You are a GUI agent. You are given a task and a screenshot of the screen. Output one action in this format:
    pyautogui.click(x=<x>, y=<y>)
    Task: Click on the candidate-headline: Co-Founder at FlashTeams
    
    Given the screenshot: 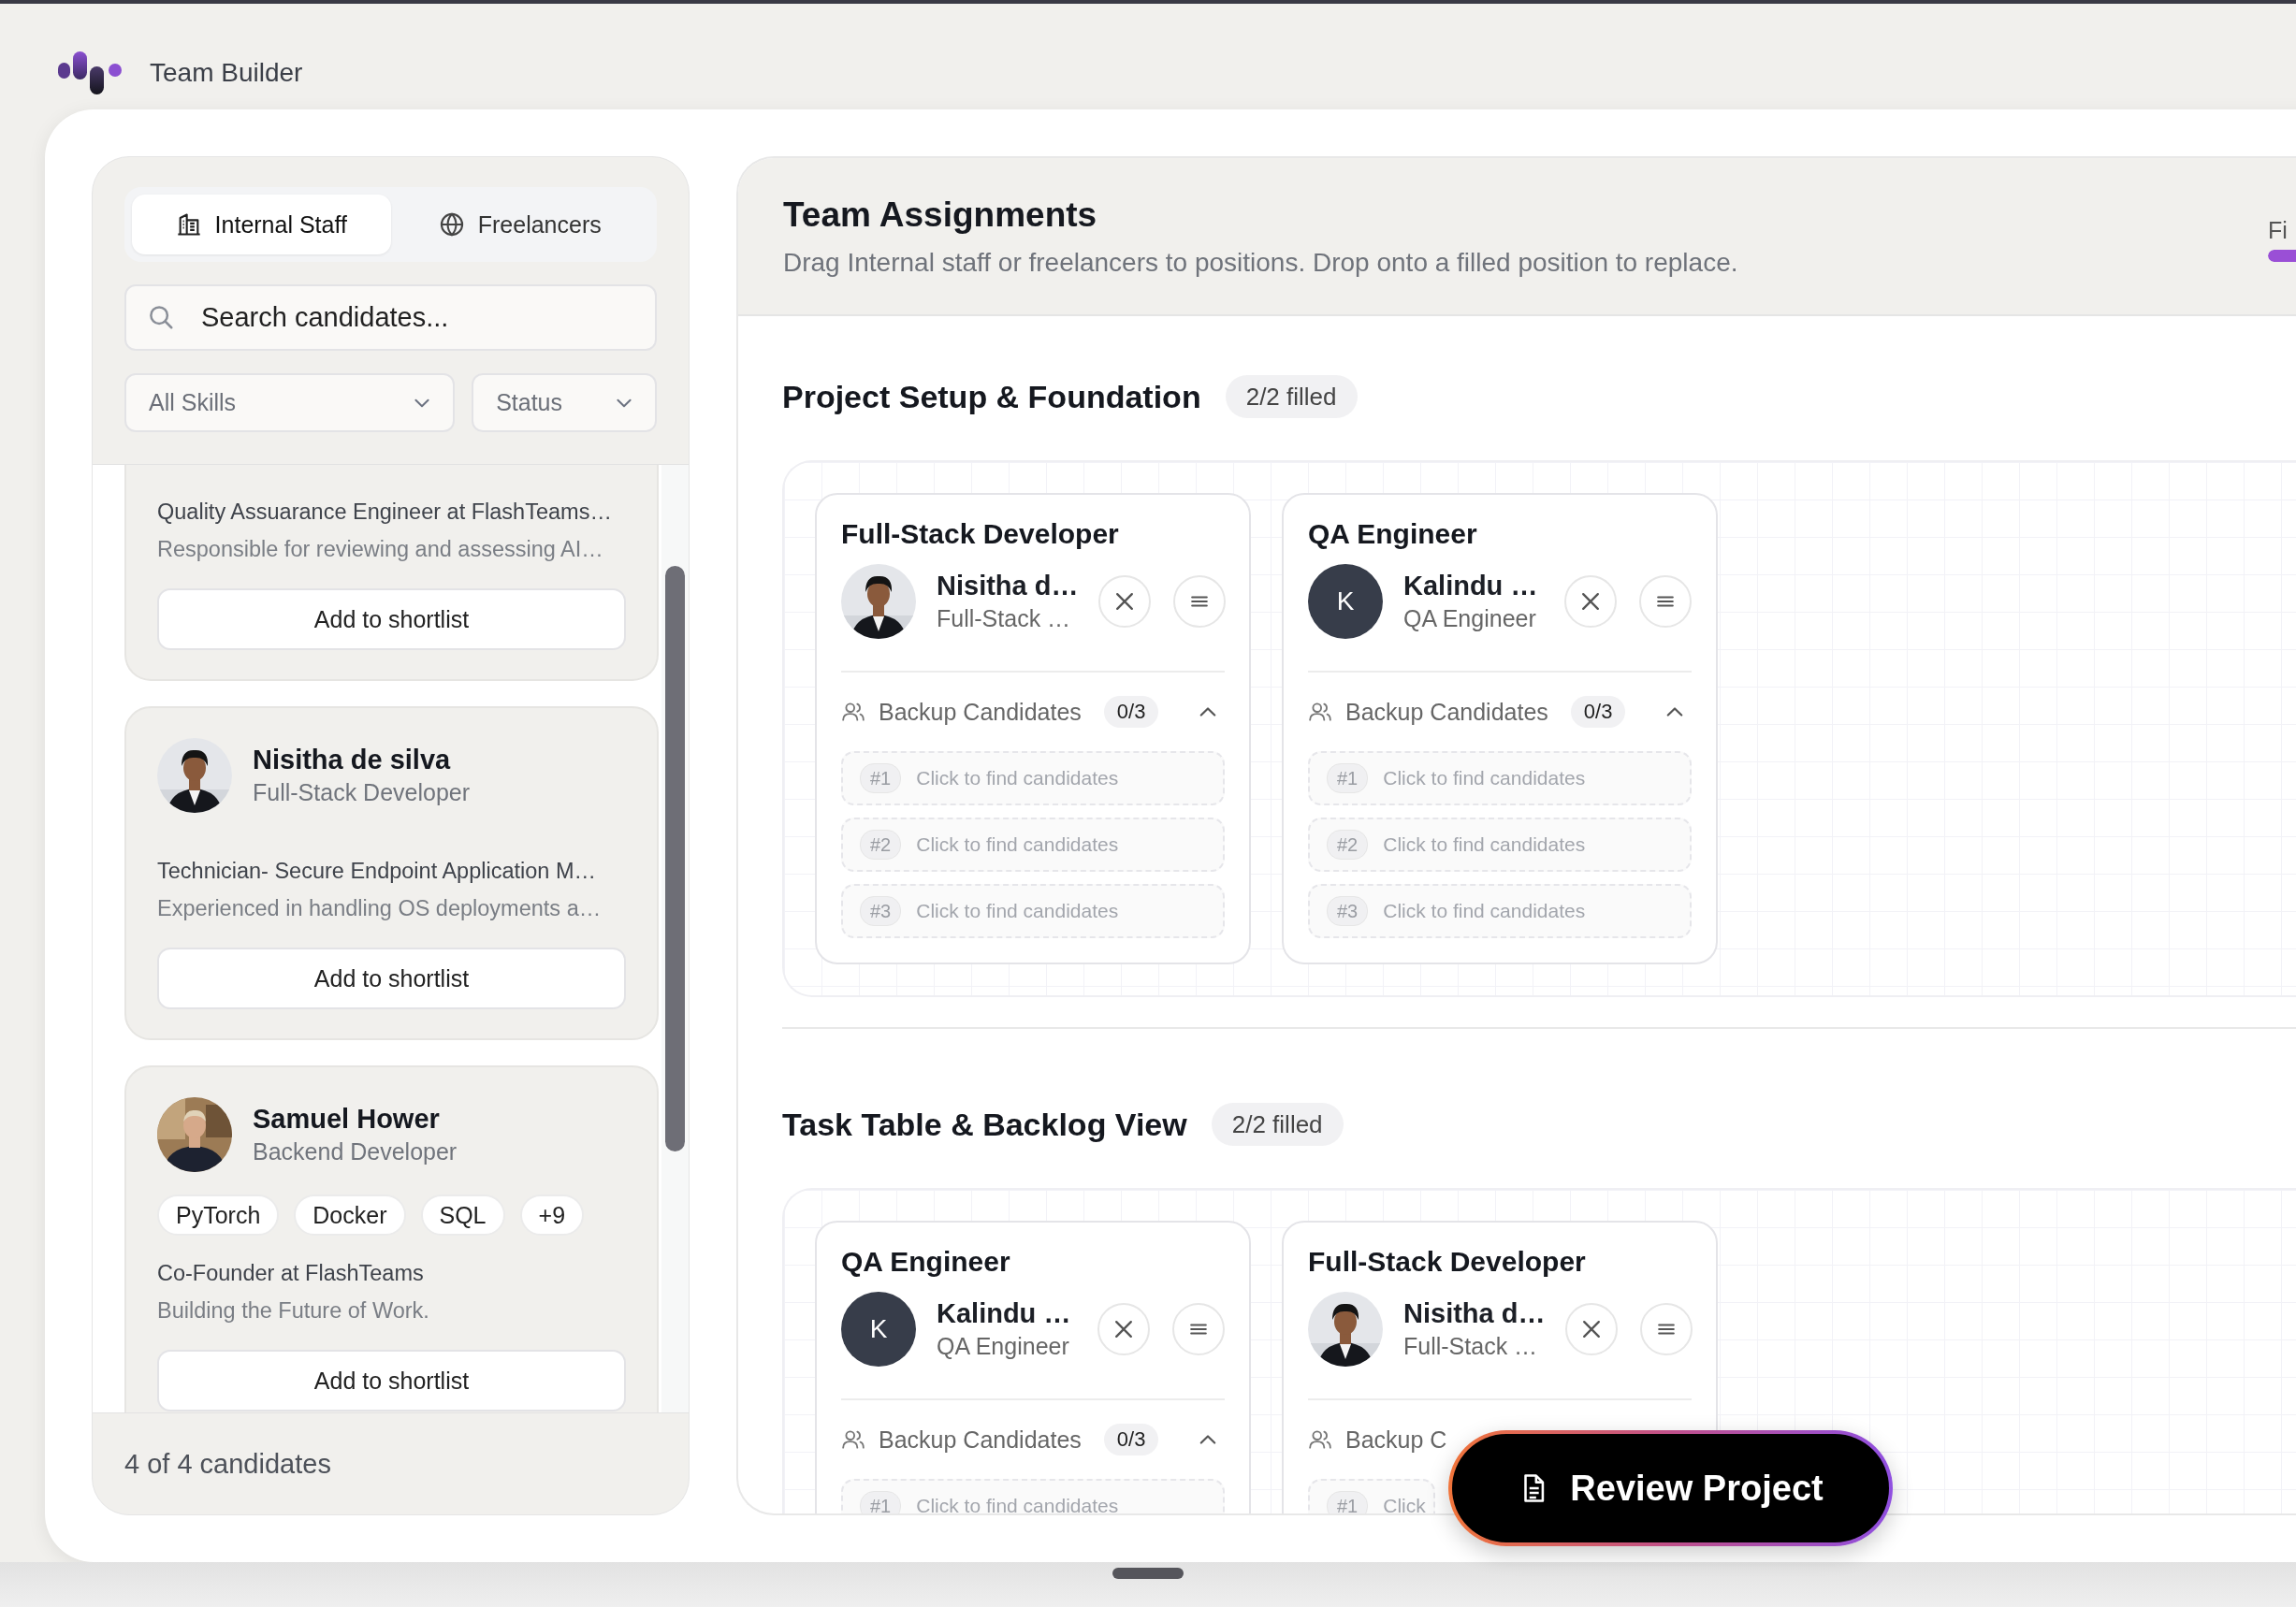 What is the action you would take?
    pyautogui.click(x=291, y=1273)
    